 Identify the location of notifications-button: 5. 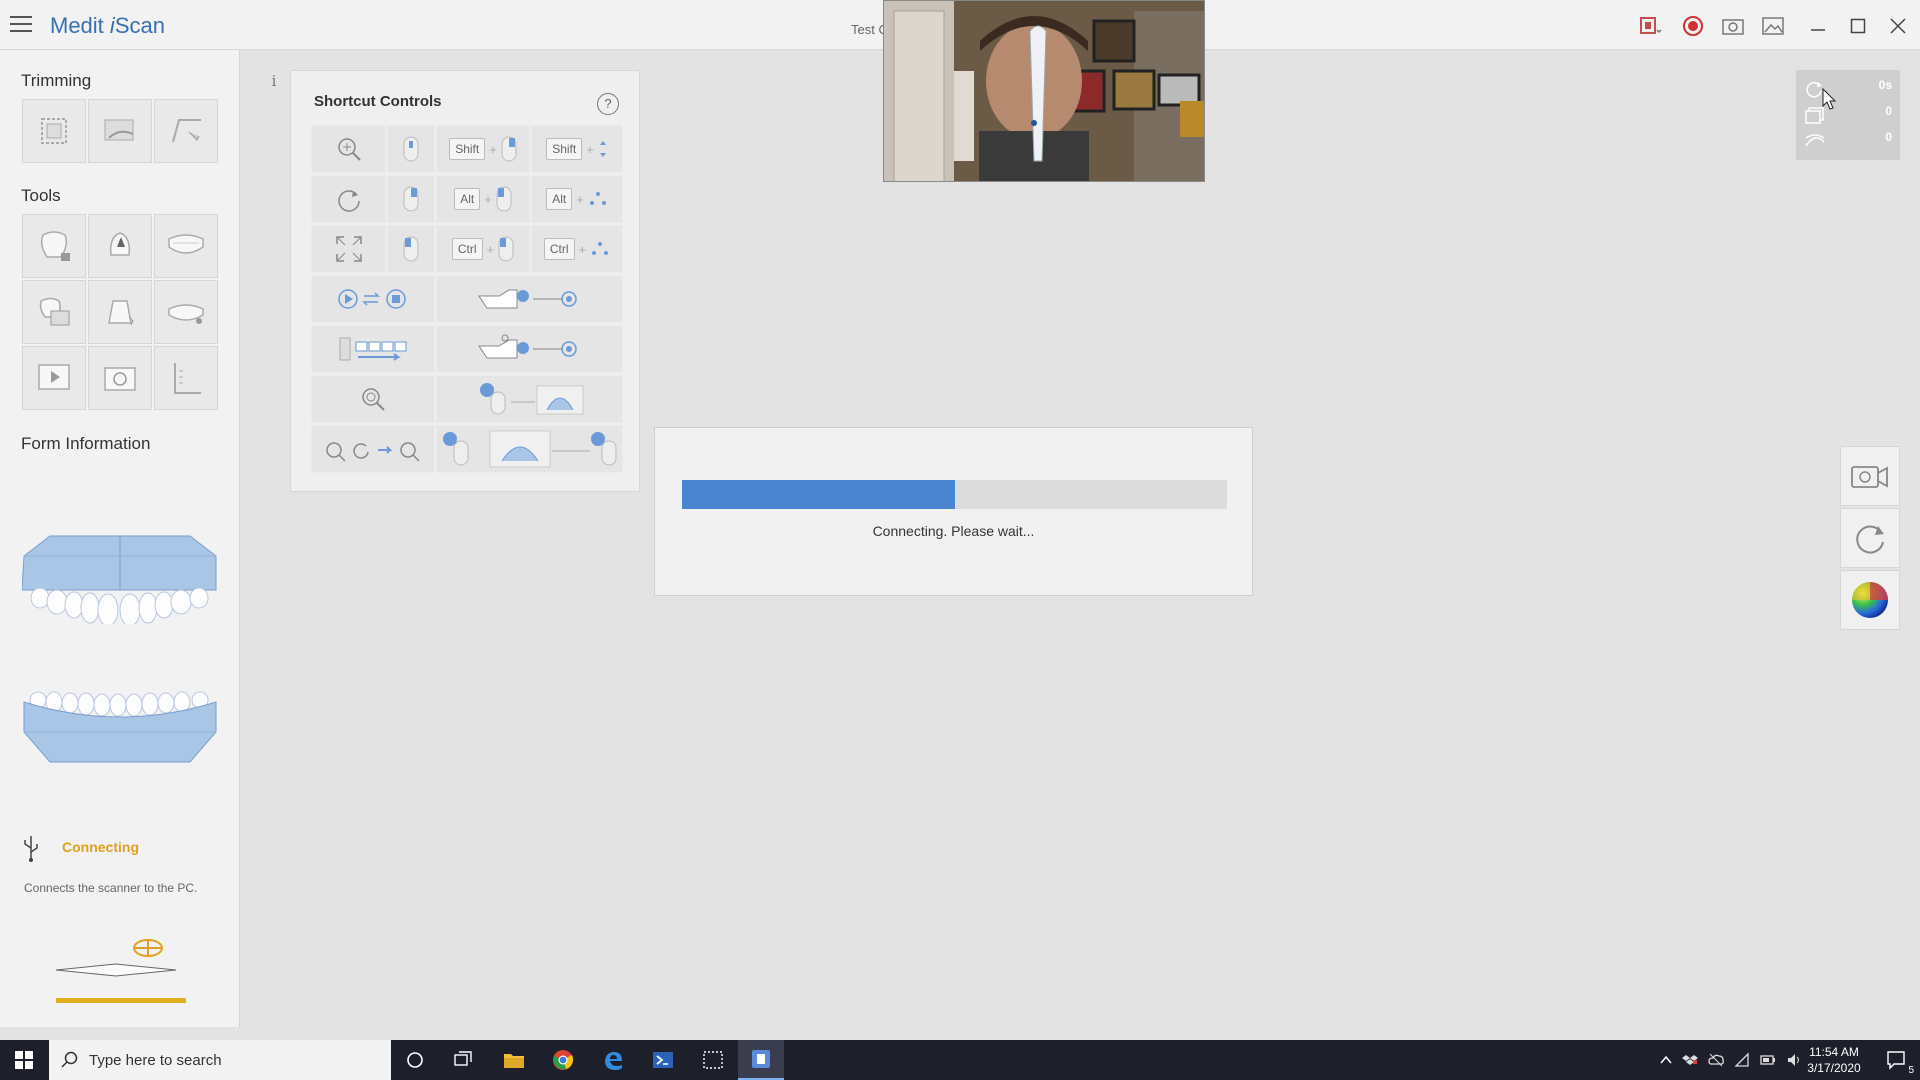
(1897, 1060).